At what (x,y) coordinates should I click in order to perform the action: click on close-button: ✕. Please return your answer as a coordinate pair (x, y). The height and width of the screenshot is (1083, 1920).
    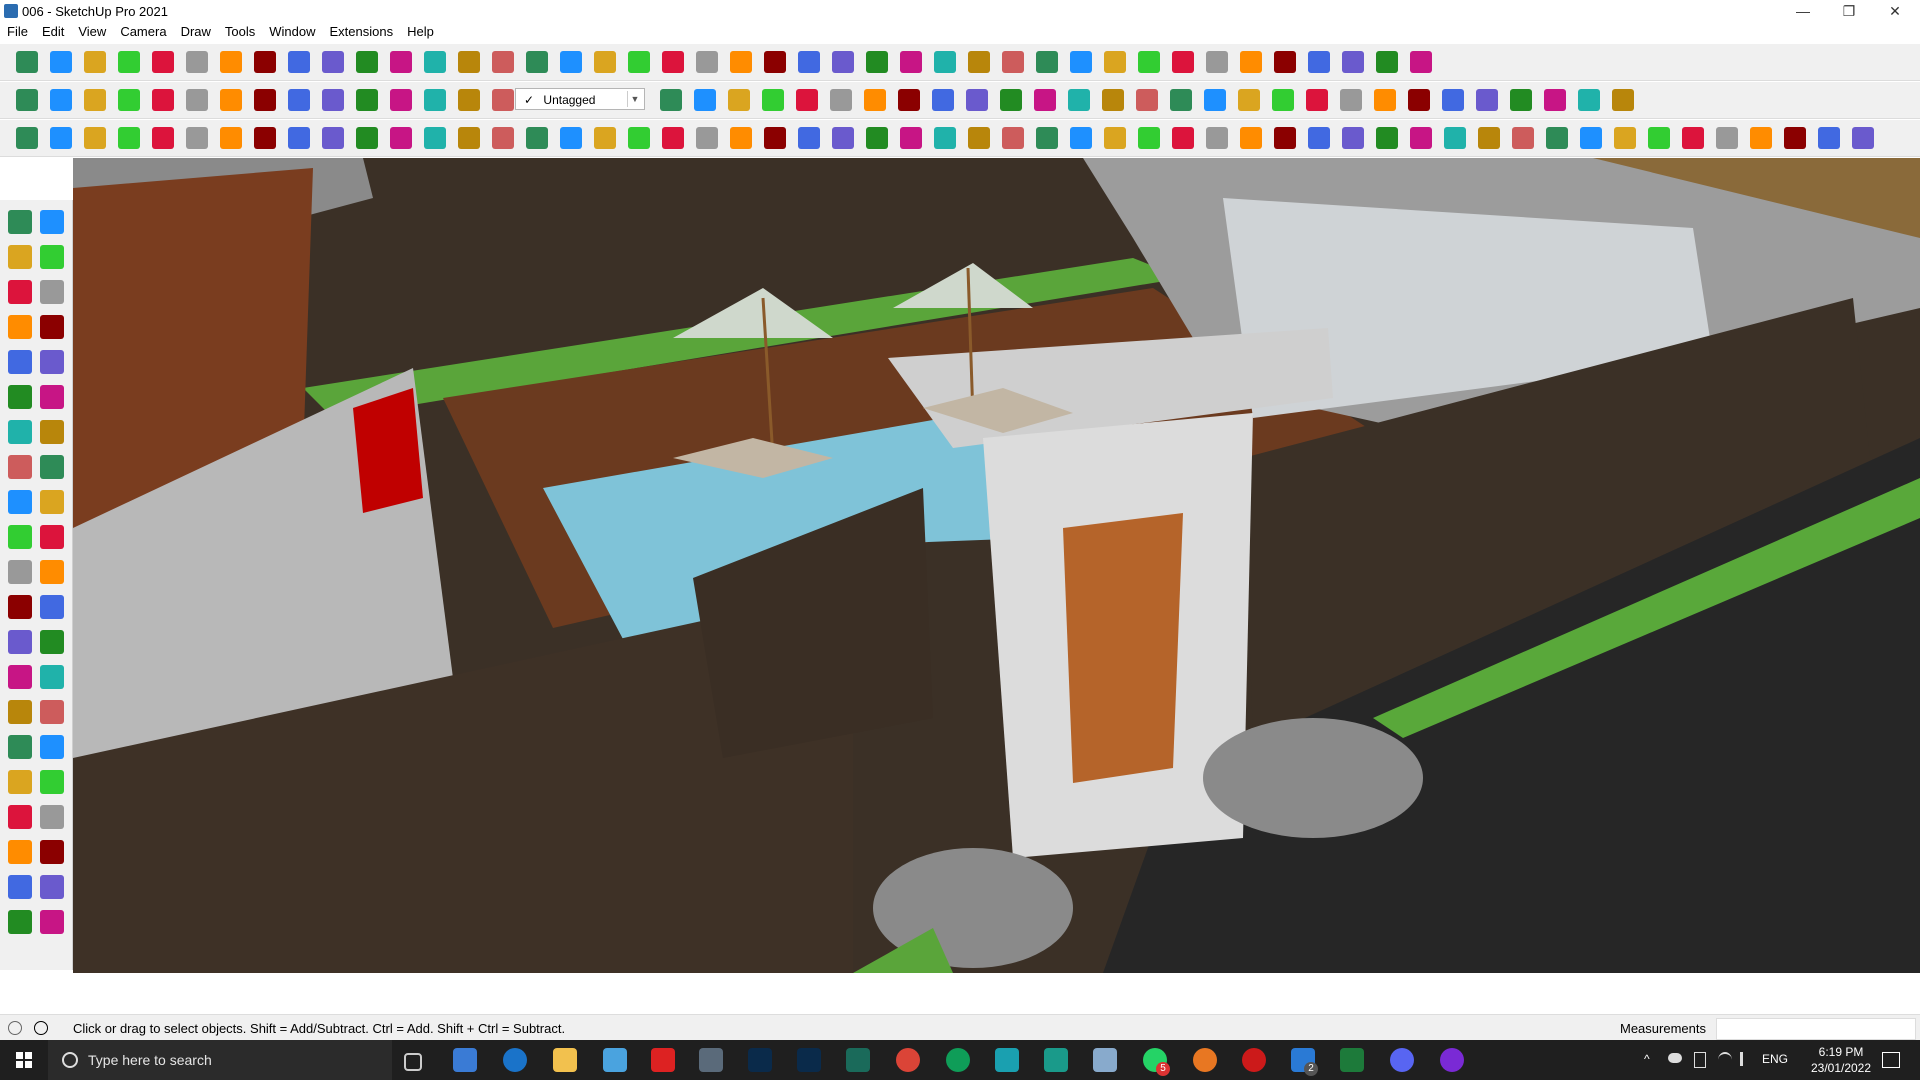
    Looking at the image, I should click on (1895, 11).